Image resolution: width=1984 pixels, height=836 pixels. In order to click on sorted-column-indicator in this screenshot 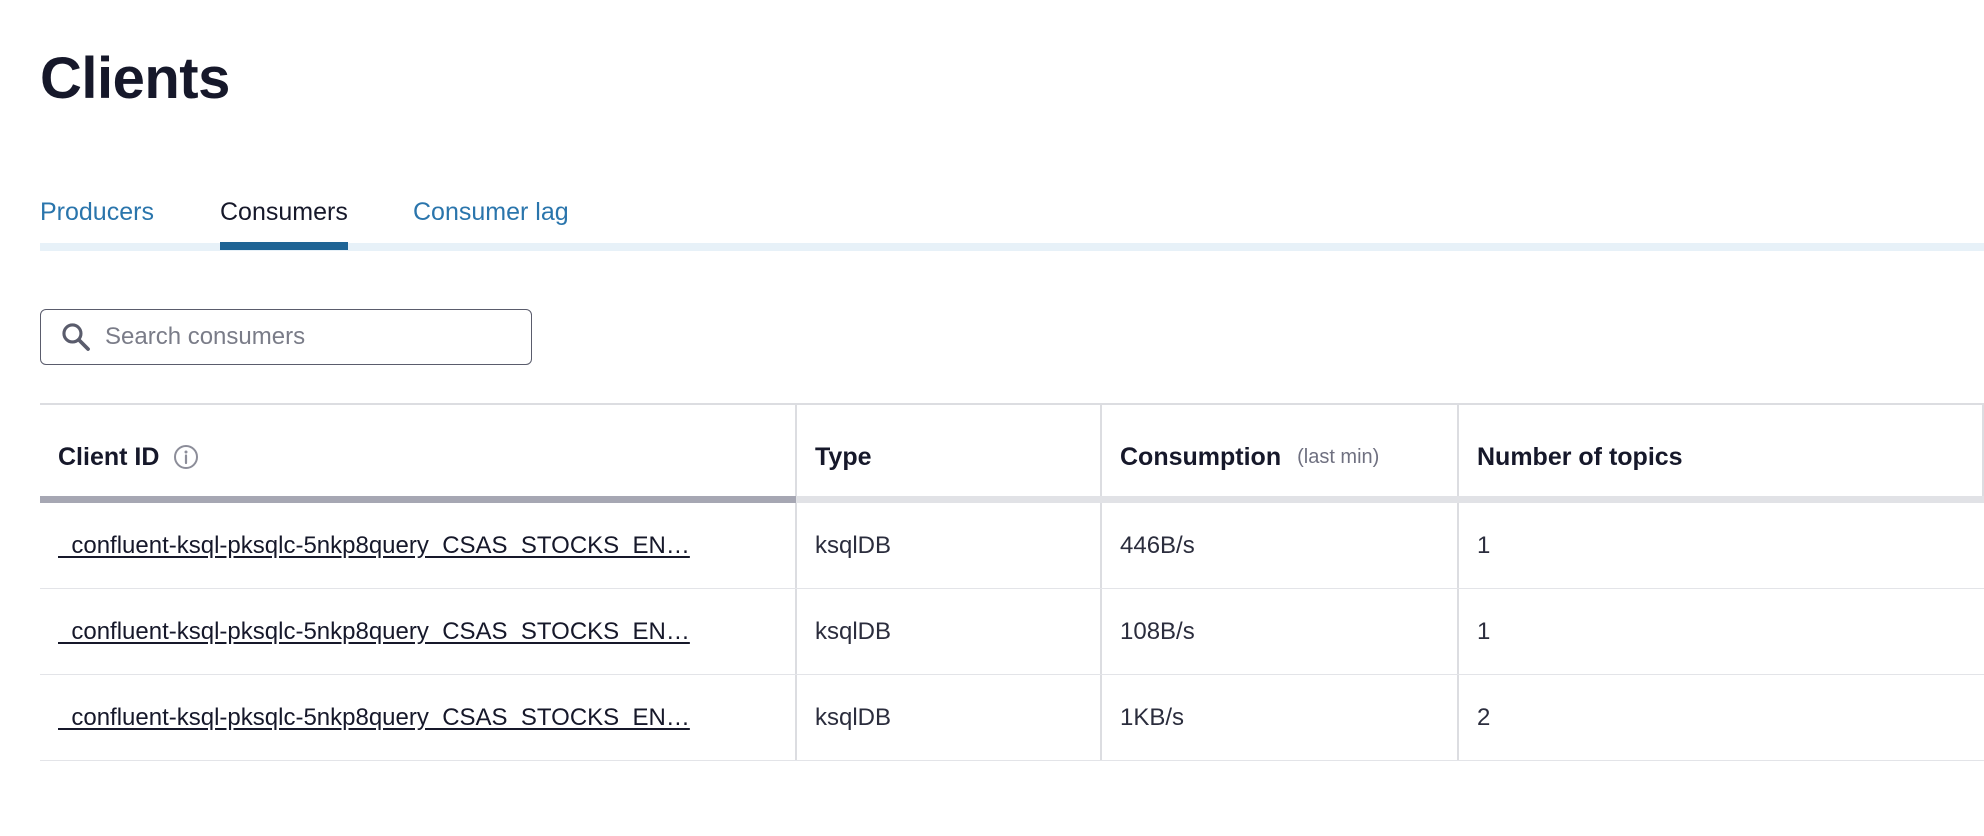, I will do `click(418, 499)`.